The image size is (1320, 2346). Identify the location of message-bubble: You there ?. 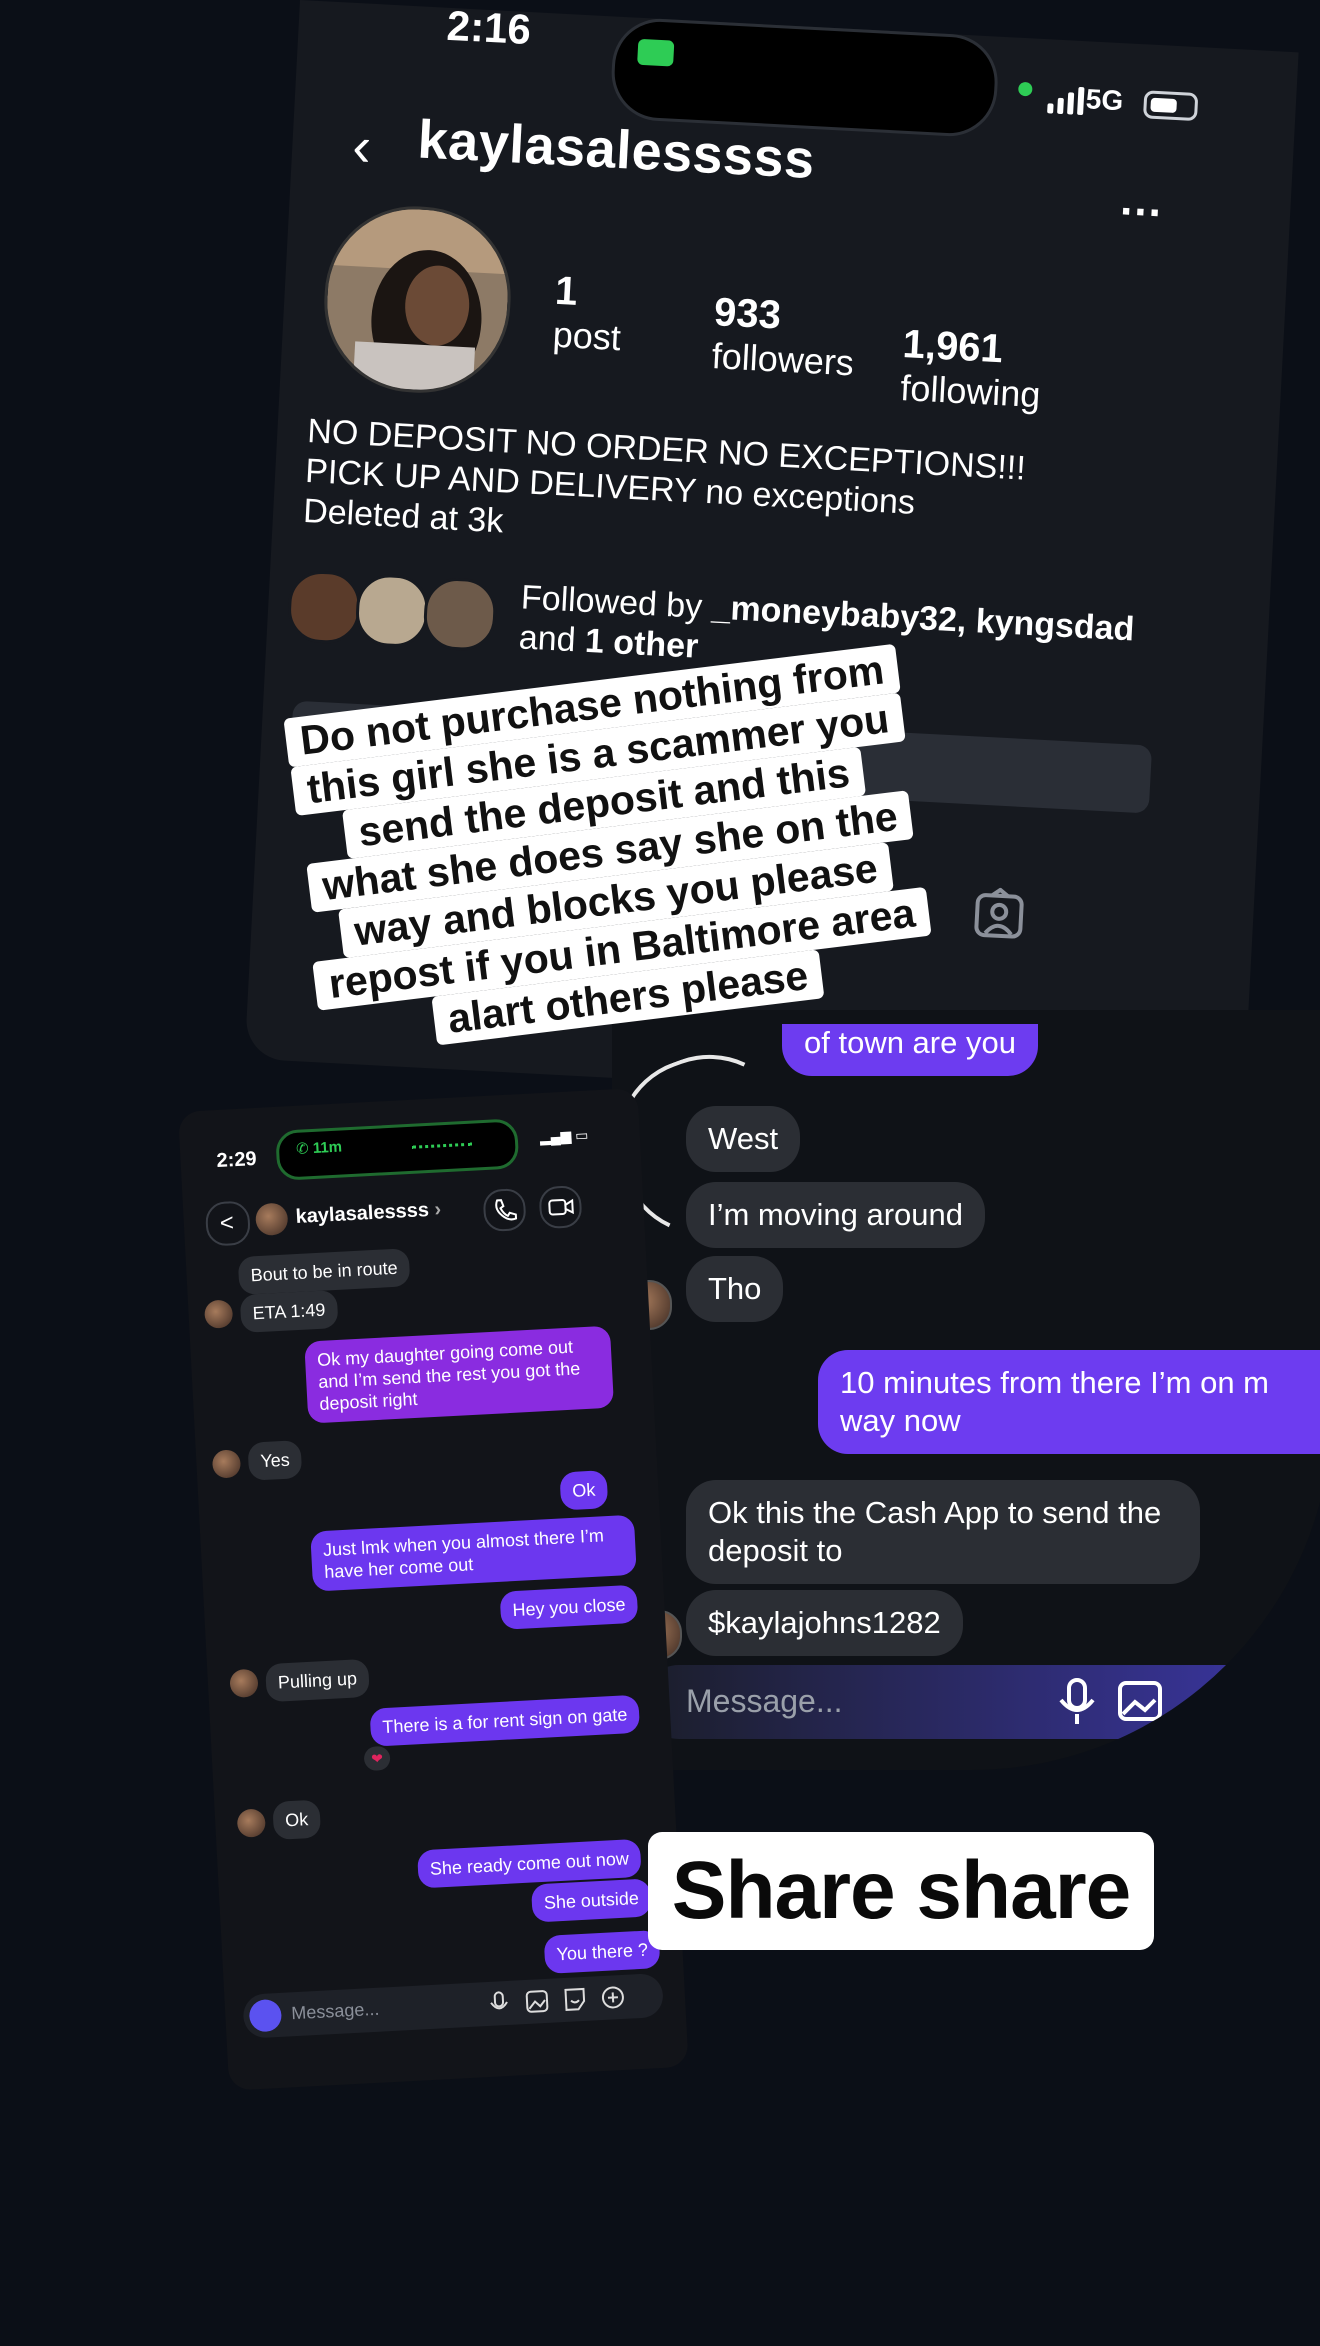
(602, 1951).